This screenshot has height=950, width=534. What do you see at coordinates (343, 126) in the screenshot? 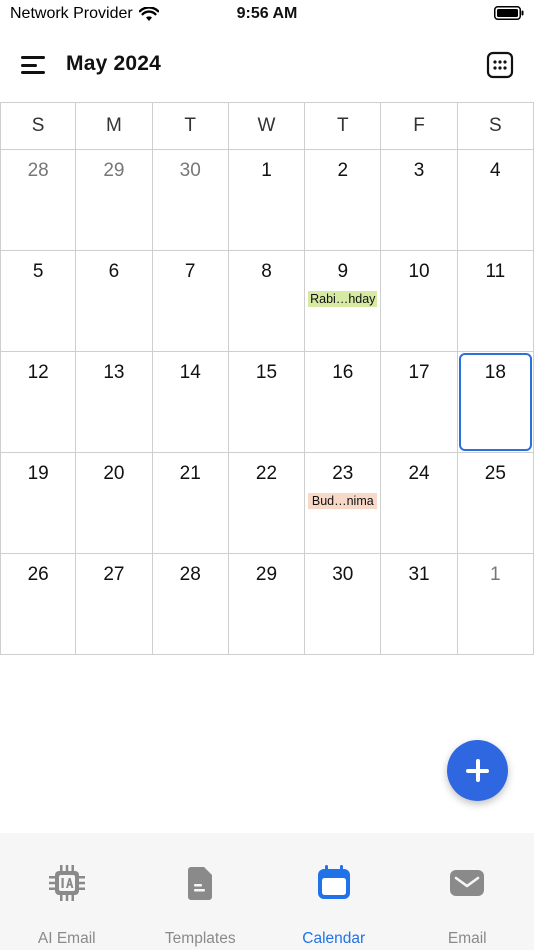
I see `weekday-label: T` at bounding box center [343, 126].